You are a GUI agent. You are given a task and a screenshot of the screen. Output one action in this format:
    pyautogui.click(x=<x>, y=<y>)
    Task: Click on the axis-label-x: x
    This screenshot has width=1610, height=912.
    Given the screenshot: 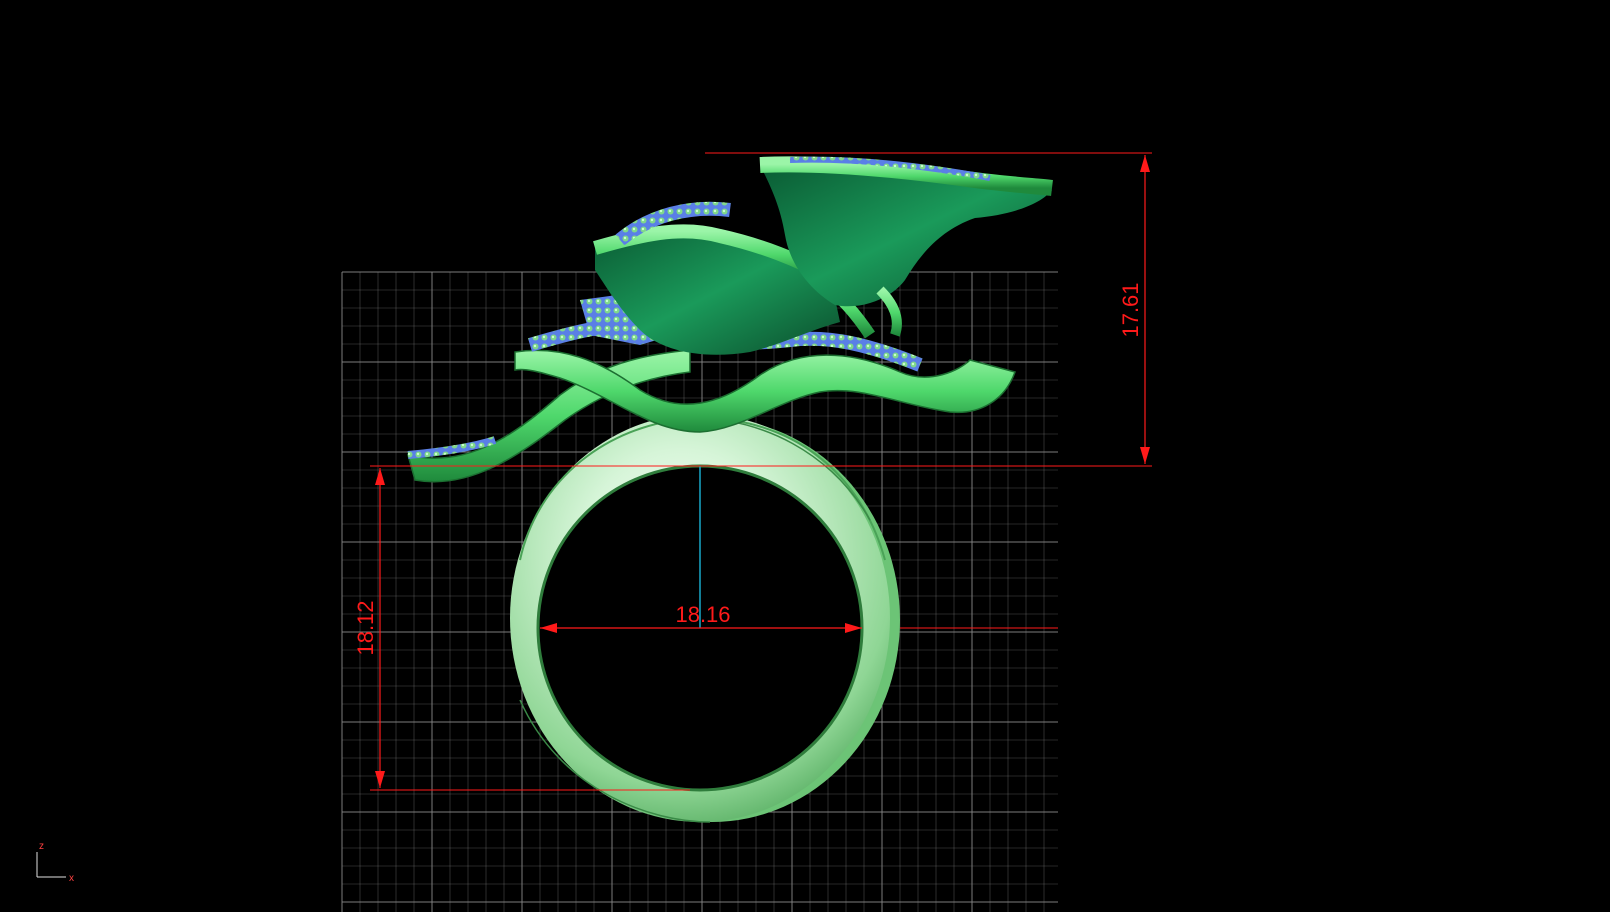 What is the action you would take?
    pyautogui.click(x=71, y=878)
    